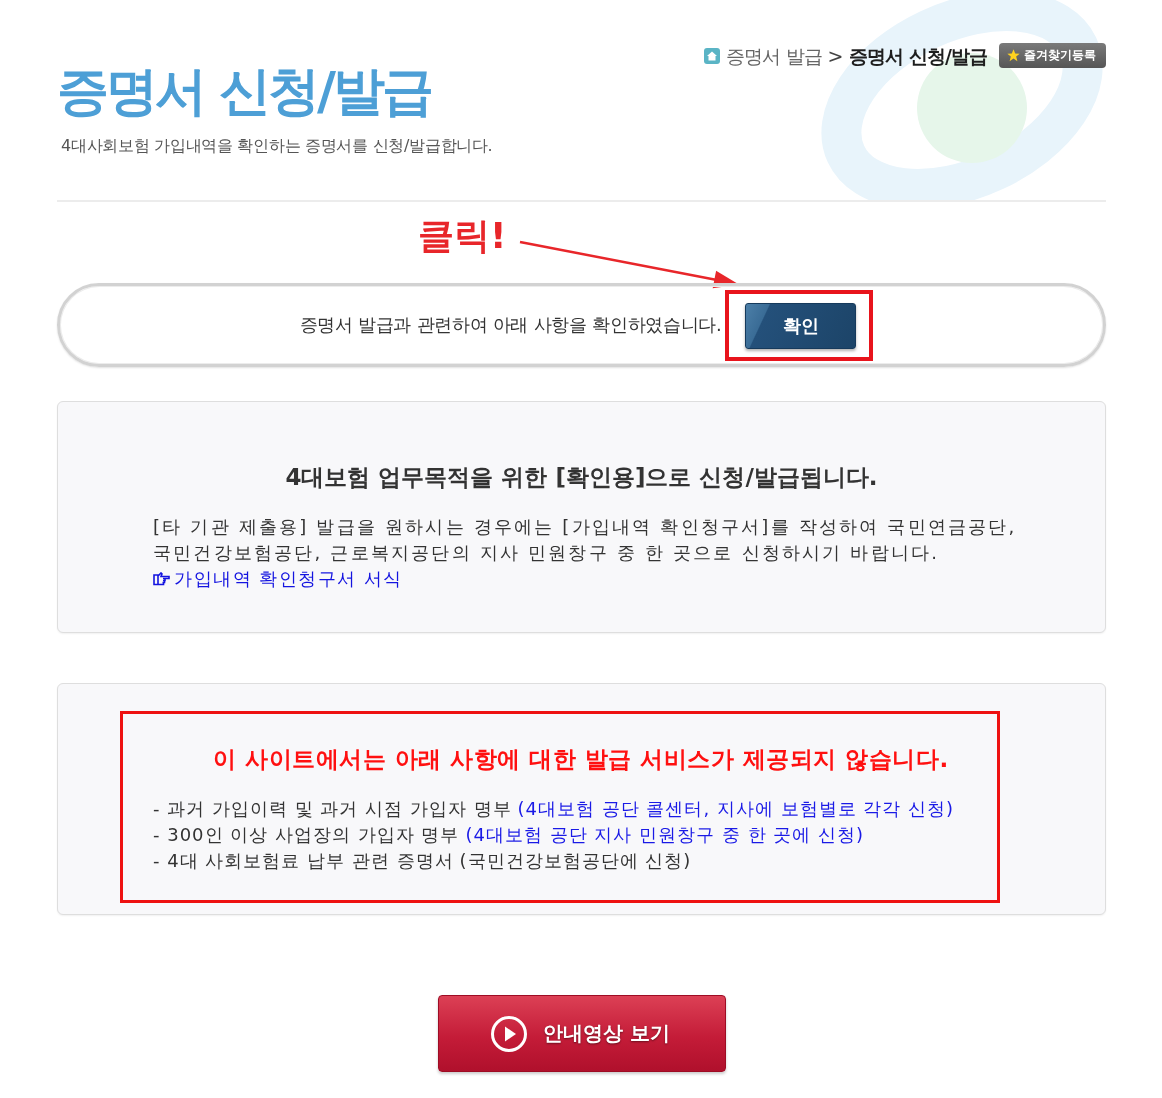 This screenshot has height=1098, width=1162. Describe the element at coordinates (581, 1033) in the screenshot. I see `guide-video-button: 안내영상 보기` at that location.